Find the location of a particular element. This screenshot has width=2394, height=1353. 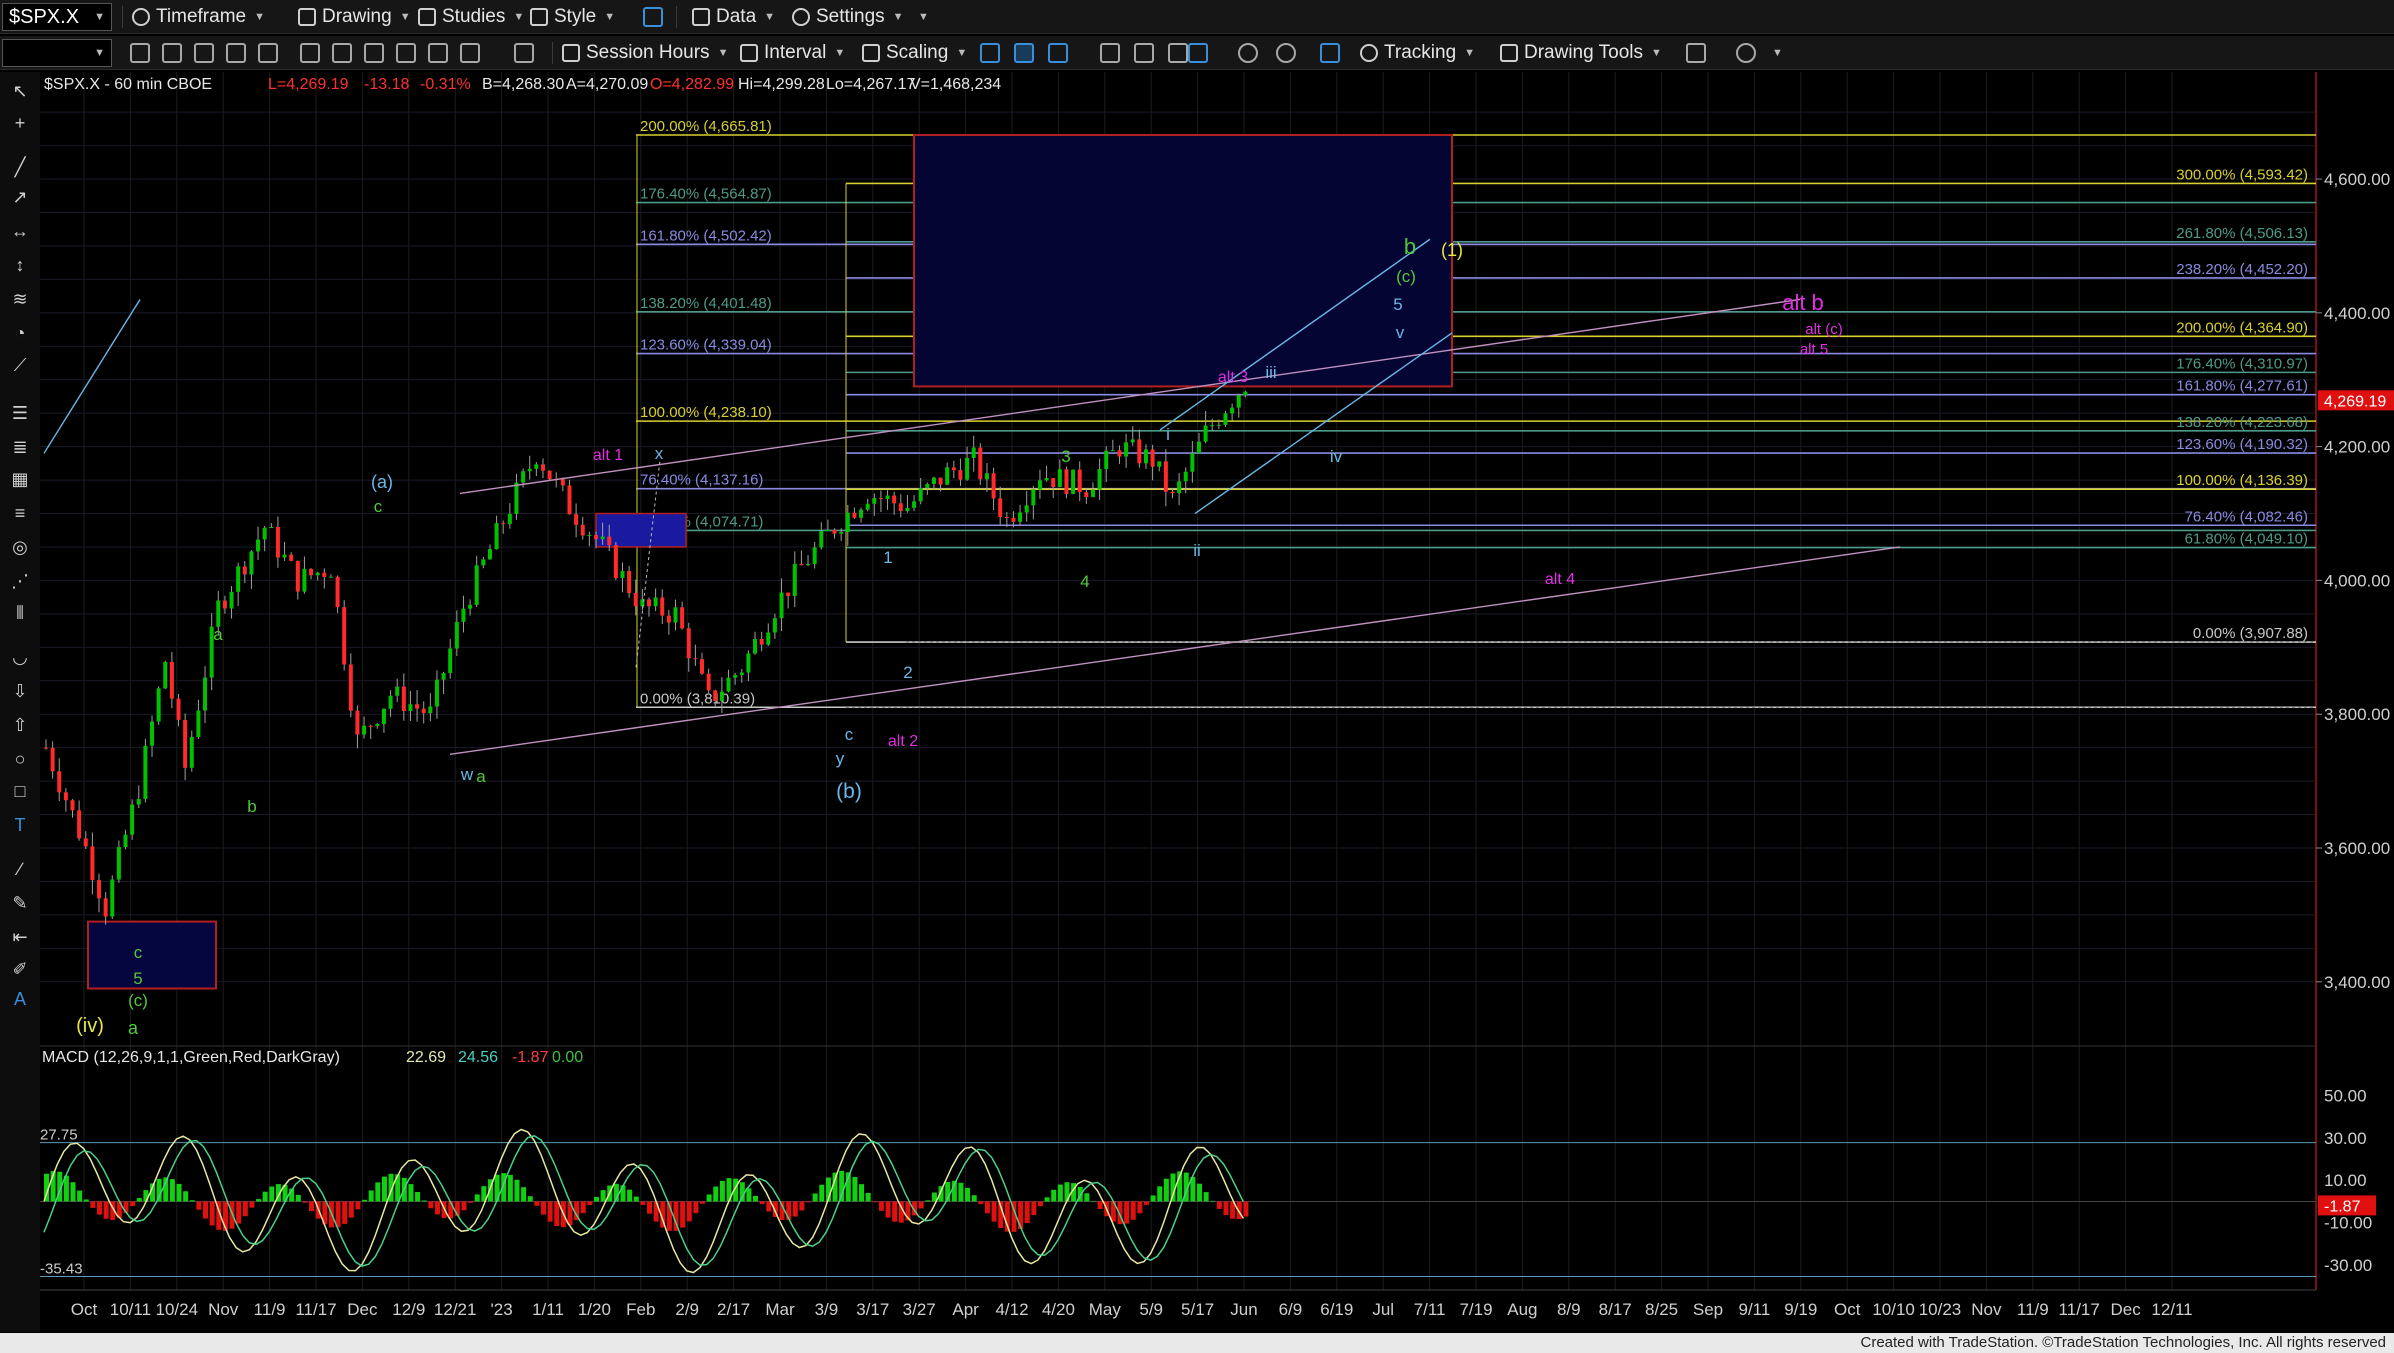

scaling-menu: Scaling ▼ is located at coordinates (914, 53).